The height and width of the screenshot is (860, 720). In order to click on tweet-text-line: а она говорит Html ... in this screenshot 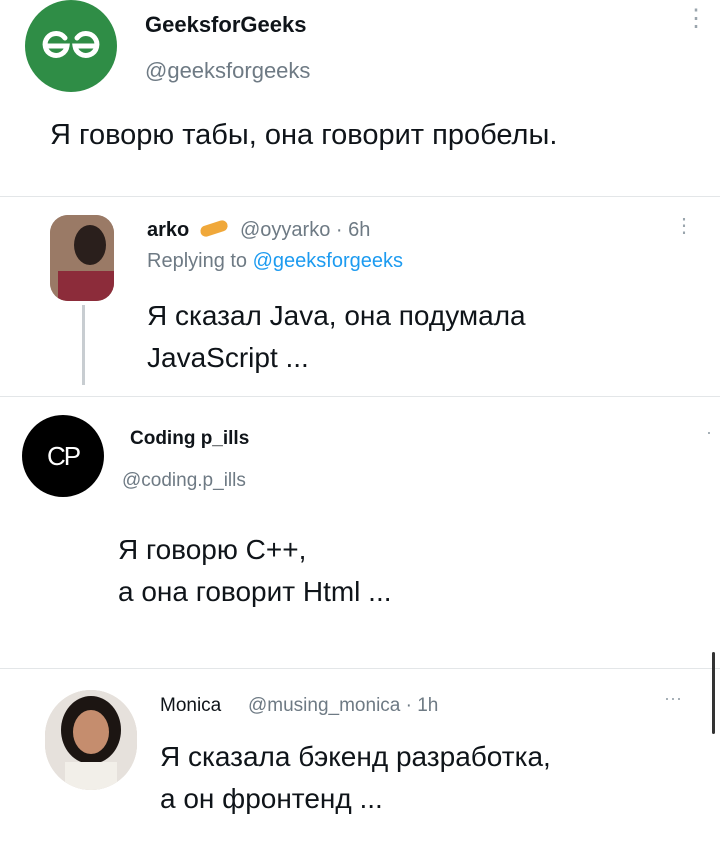, I will do `click(255, 591)`.